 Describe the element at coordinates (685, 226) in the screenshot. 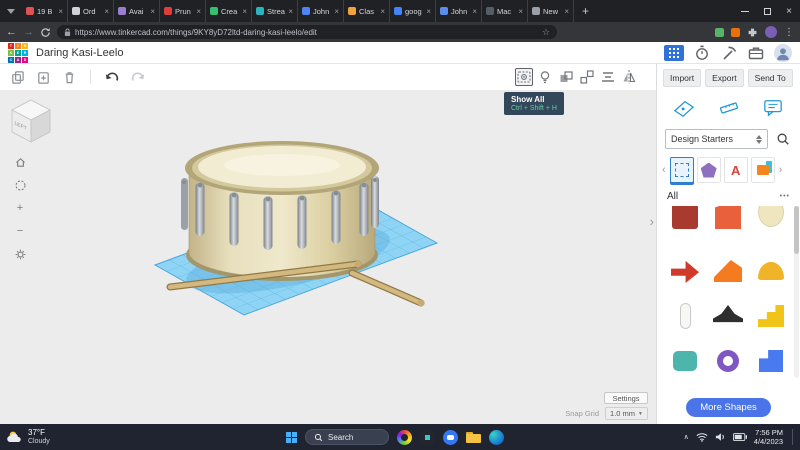

I see `shape-tile-maroon` at that location.